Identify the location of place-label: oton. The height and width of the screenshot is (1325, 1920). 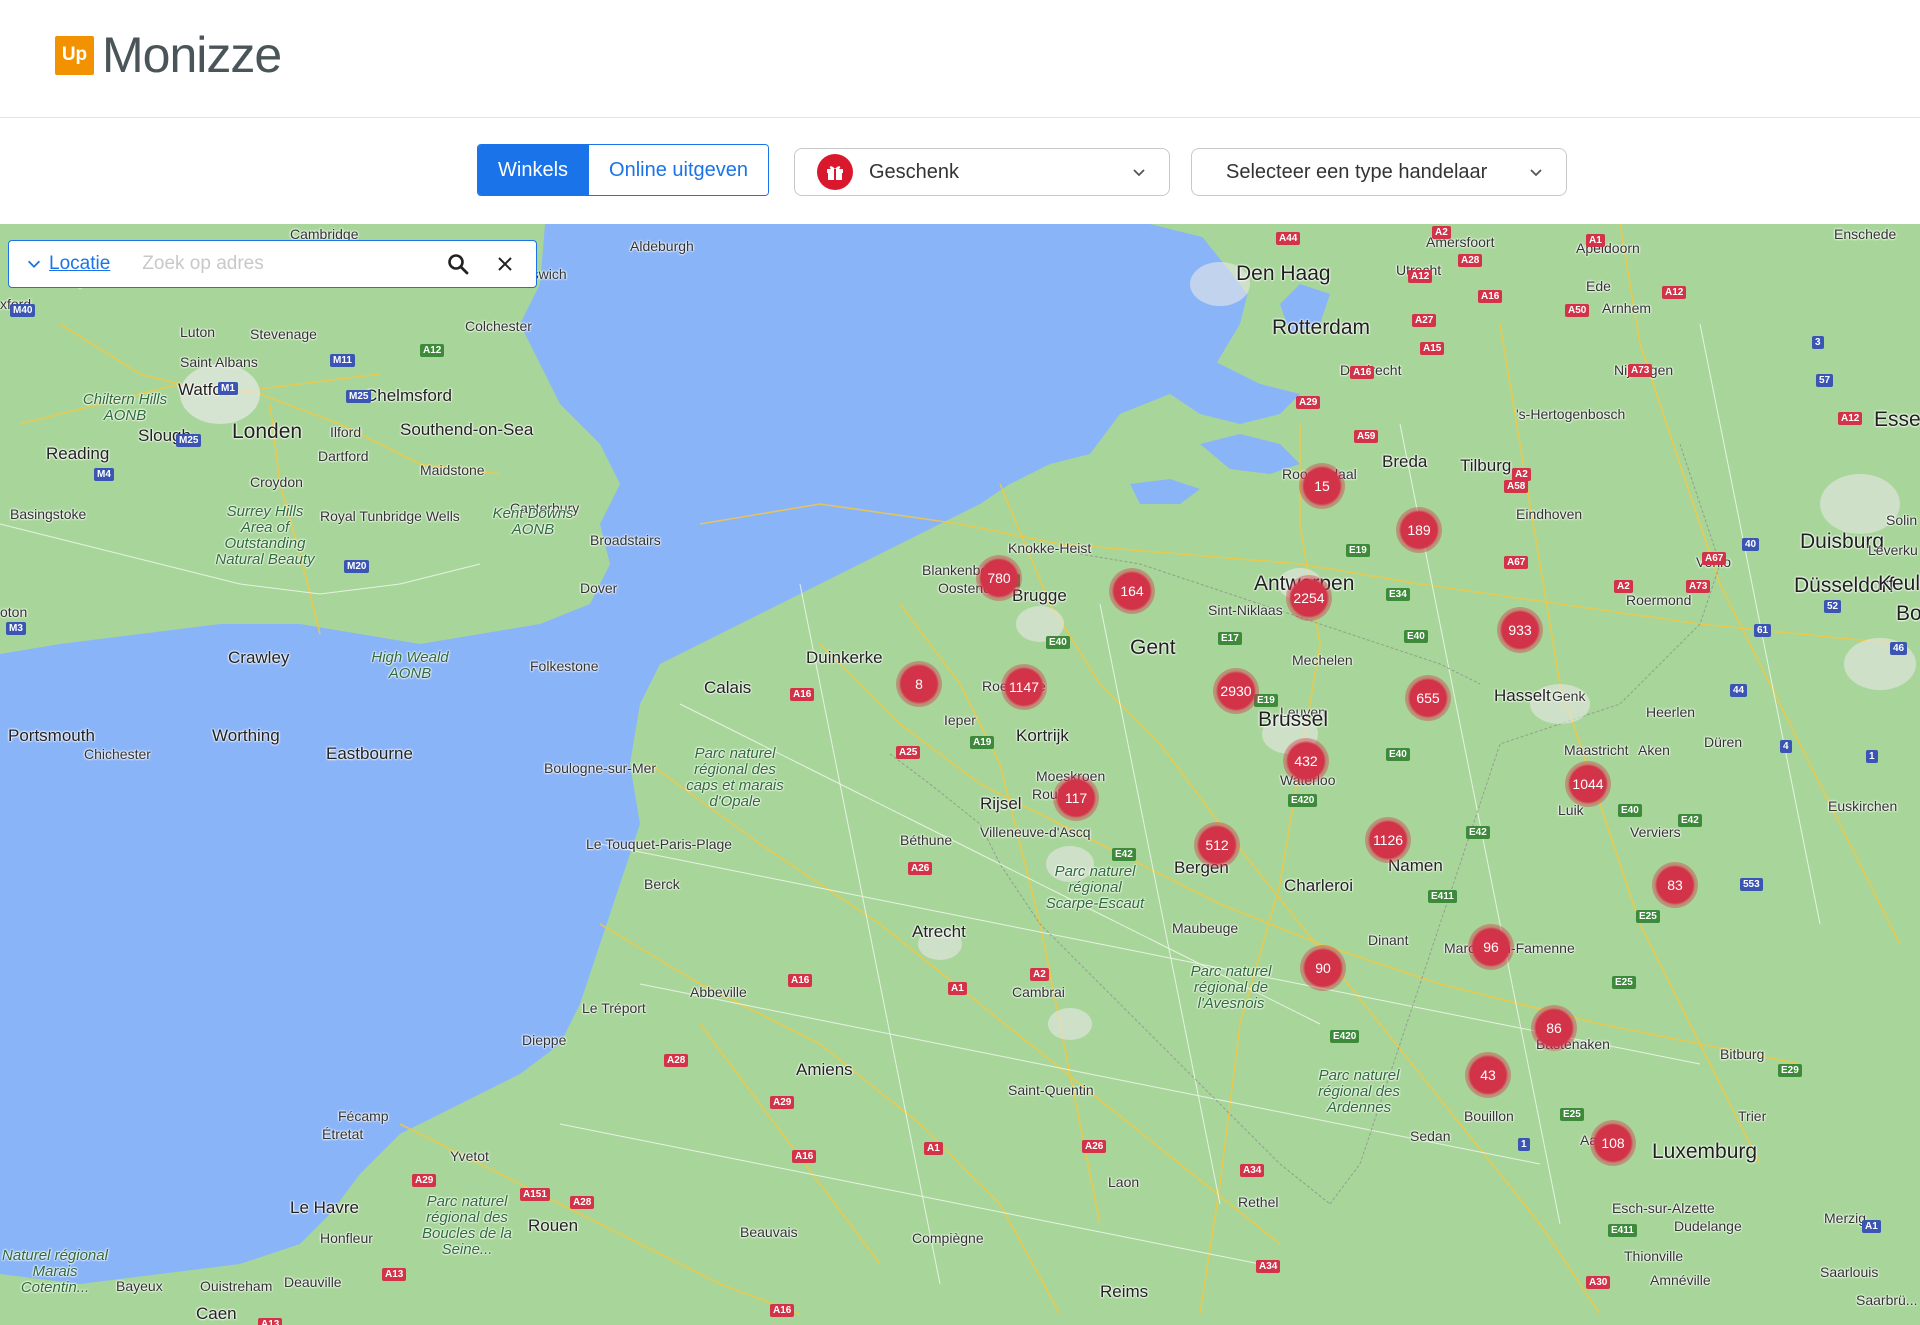
(14, 612).